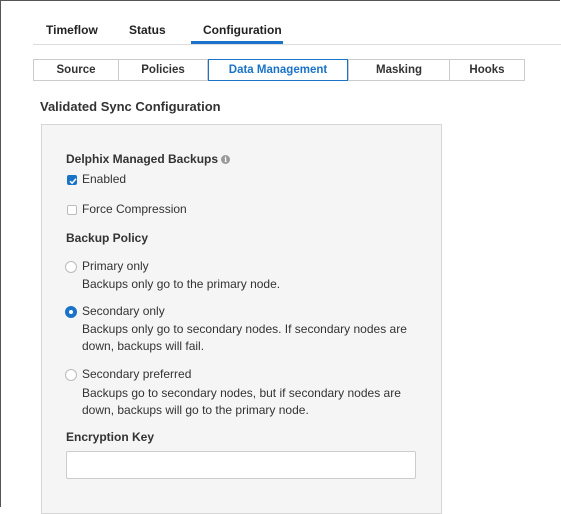 The height and width of the screenshot is (514, 561). Describe the element at coordinates (399, 70) in the screenshot. I see `subtab-masking: Masking` at that location.